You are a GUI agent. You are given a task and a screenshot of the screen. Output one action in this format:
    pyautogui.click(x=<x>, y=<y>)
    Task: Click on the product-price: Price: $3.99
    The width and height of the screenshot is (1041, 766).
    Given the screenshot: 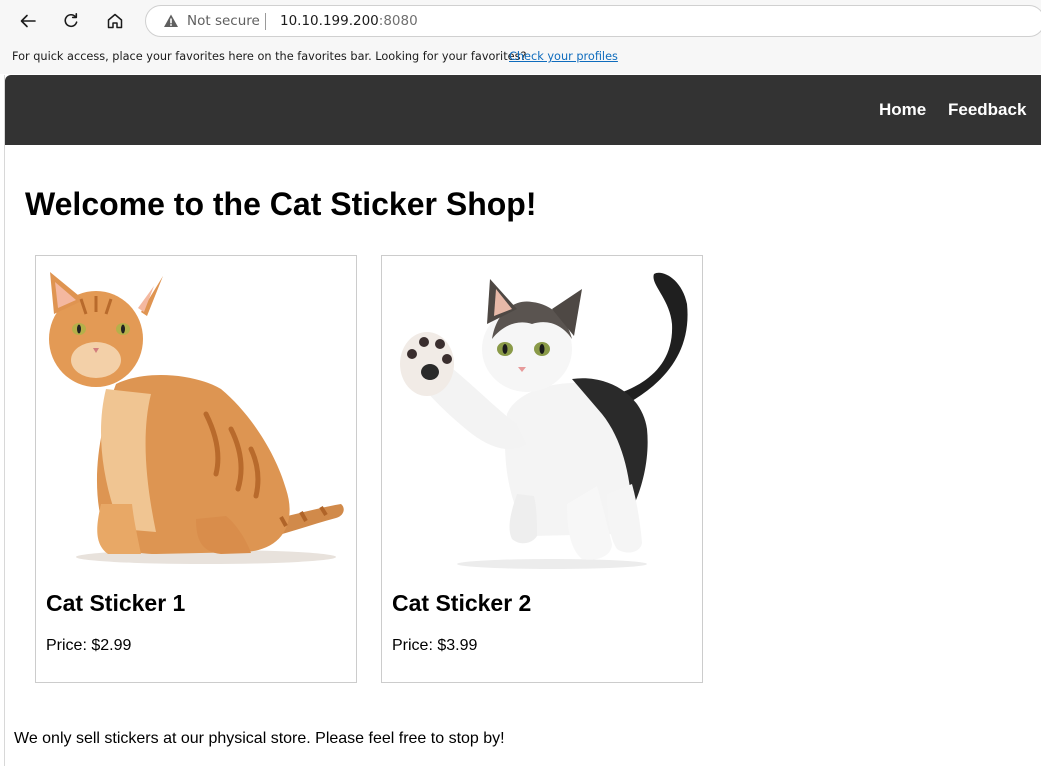 What is the action you would take?
    pyautogui.click(x=435, y=645)
    